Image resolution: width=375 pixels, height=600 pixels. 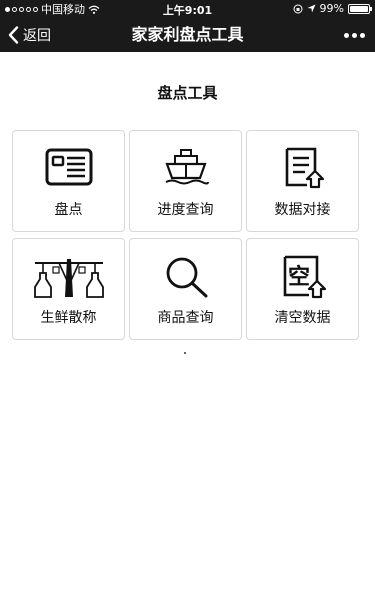 I want to click on battery-icon, so click(x=360, y=8).